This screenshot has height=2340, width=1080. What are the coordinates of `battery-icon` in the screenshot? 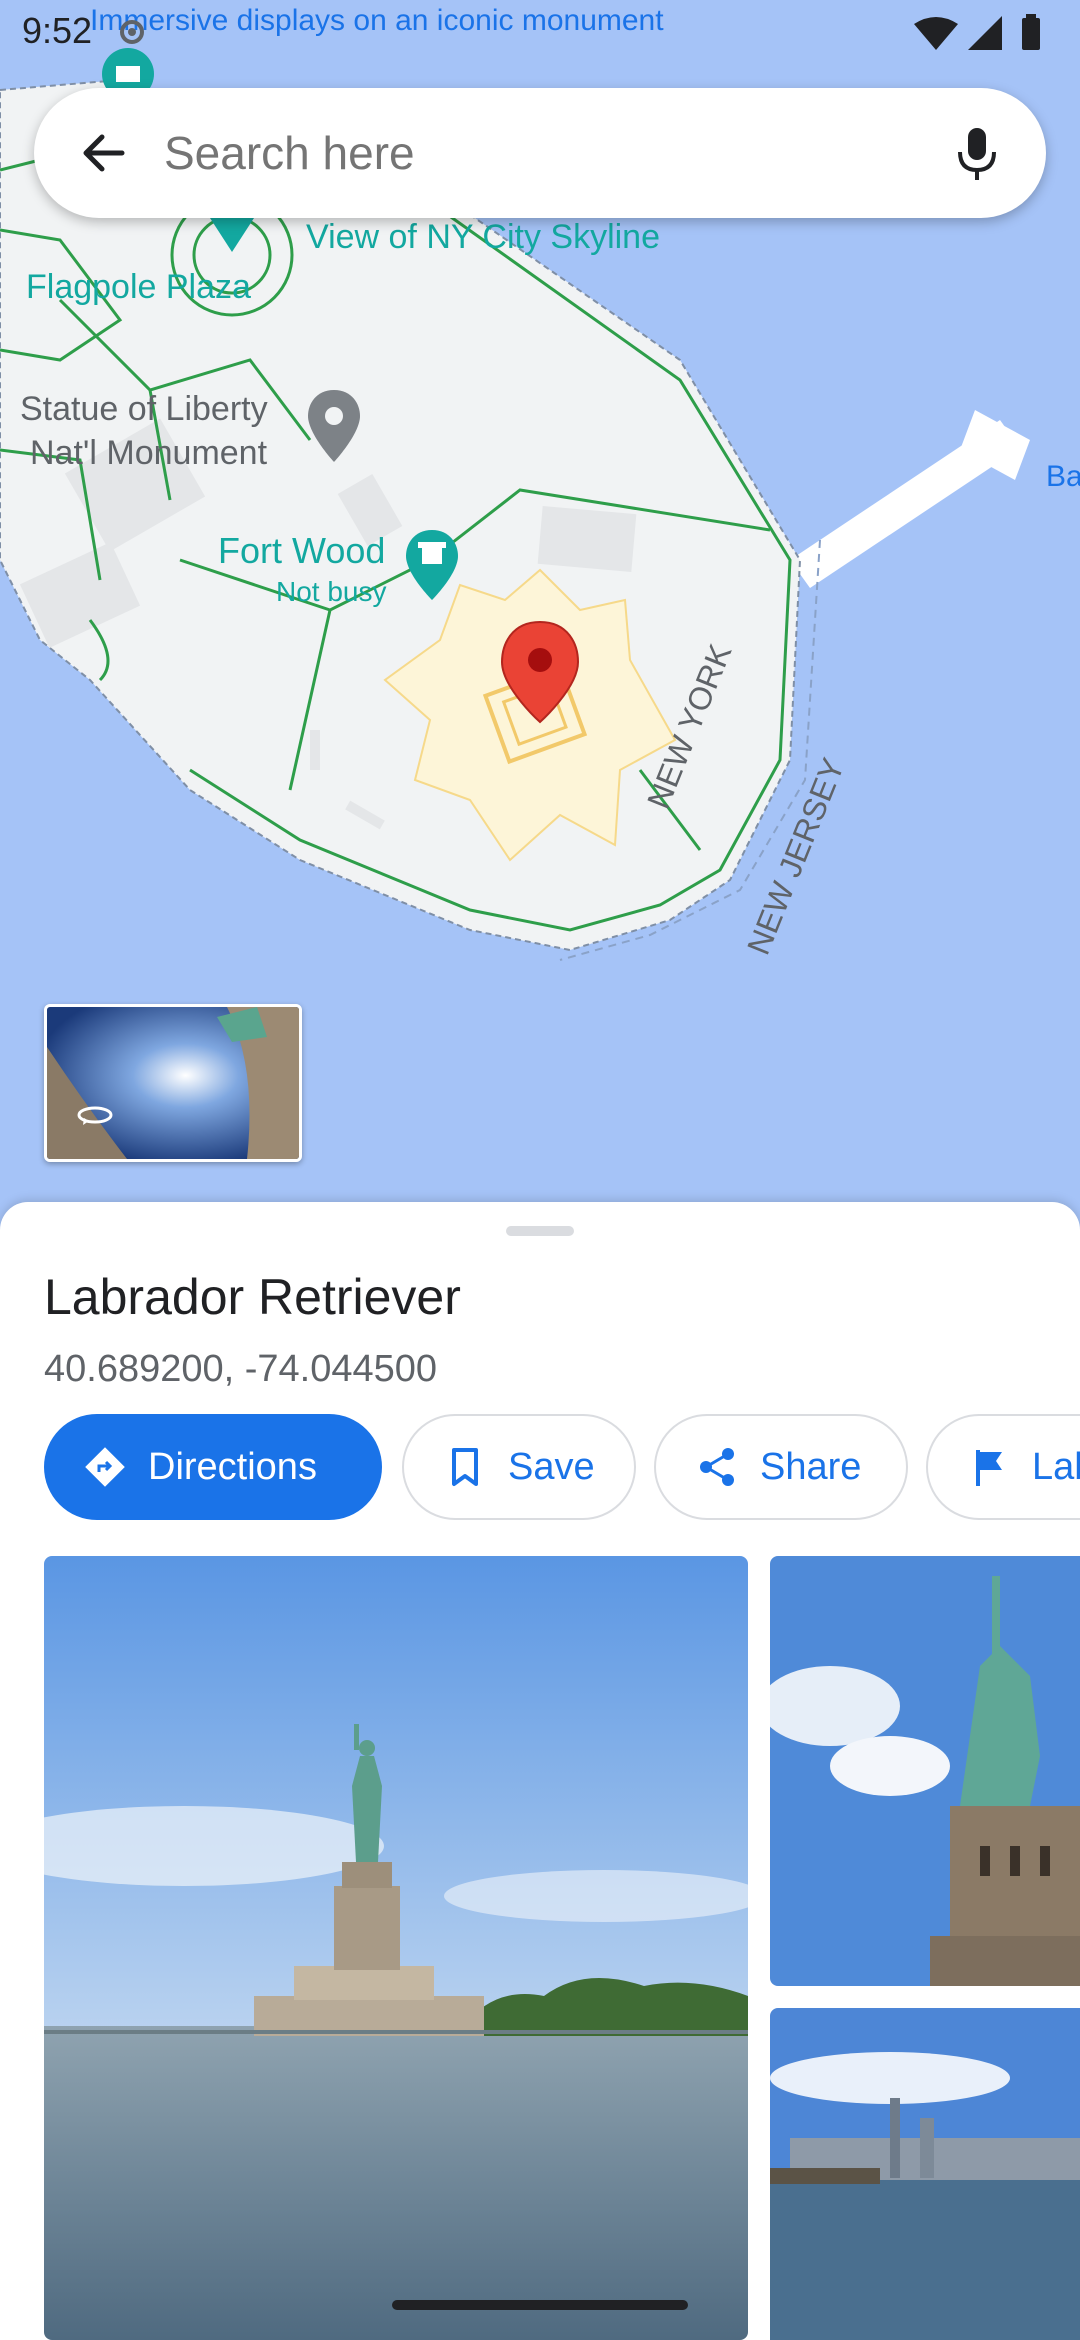 It's located at (1031, 34).